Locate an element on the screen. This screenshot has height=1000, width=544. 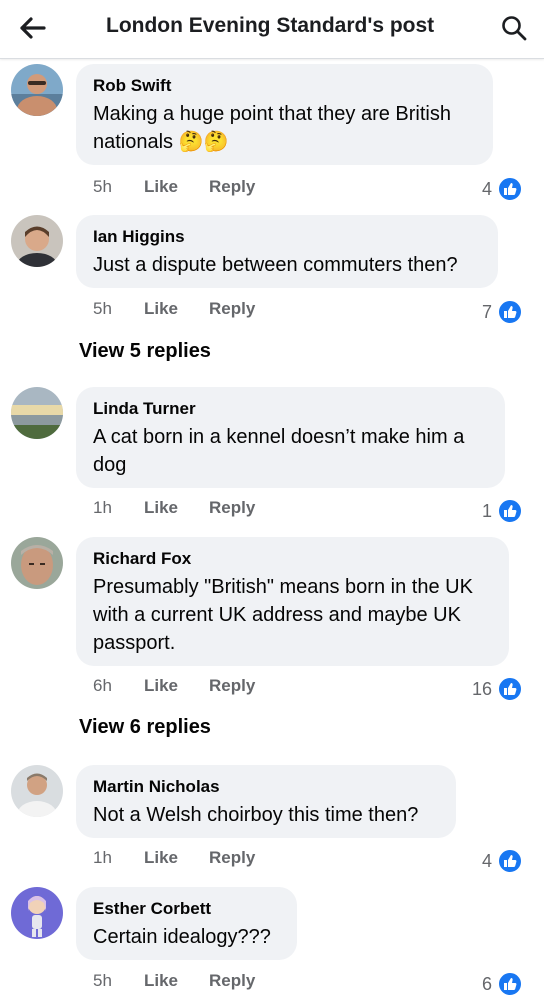
reaction-count: 16 is located at coordinates (481, 688).